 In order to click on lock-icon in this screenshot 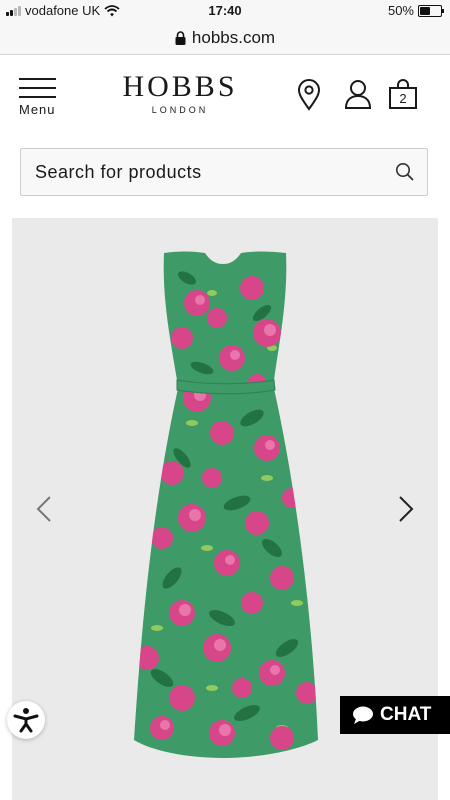, I will do `click(180, 38)`.